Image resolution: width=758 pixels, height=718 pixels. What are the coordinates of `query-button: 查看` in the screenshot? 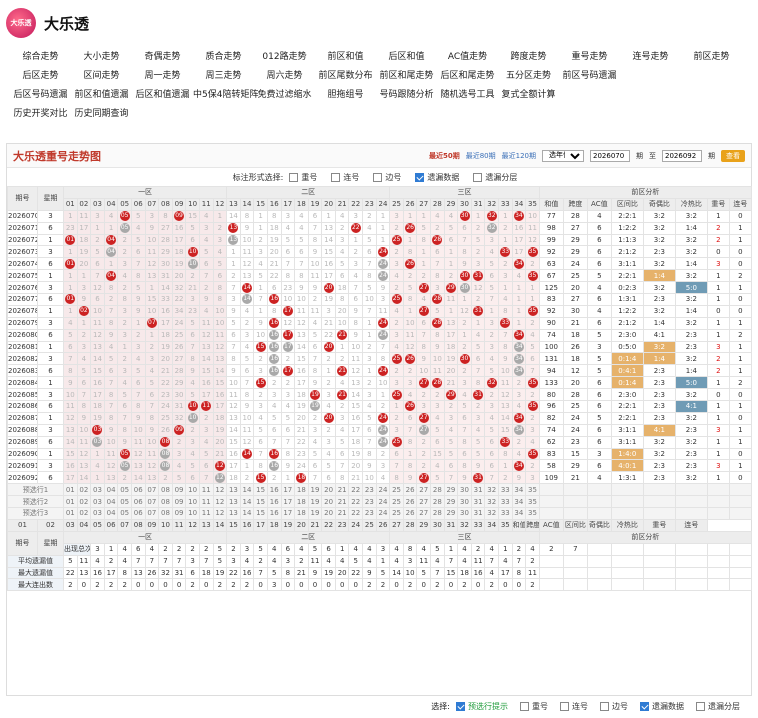 It's located at (733, 155).